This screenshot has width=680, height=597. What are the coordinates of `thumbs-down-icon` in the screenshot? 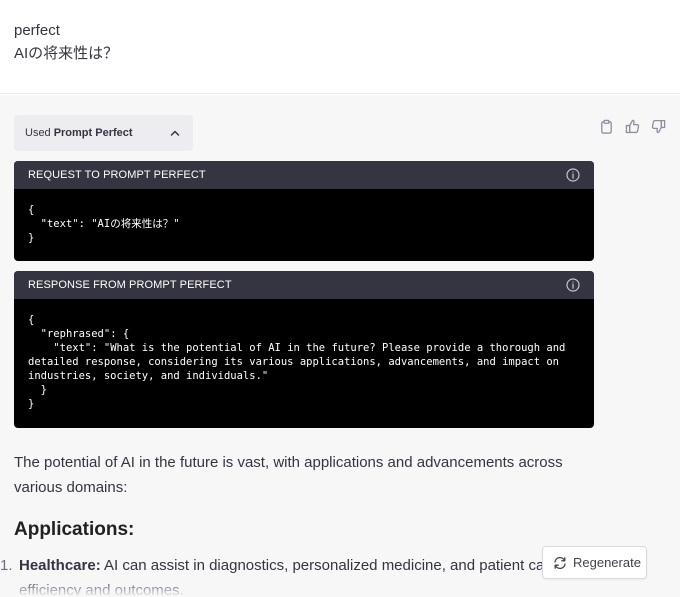 It's located at (658, 126).